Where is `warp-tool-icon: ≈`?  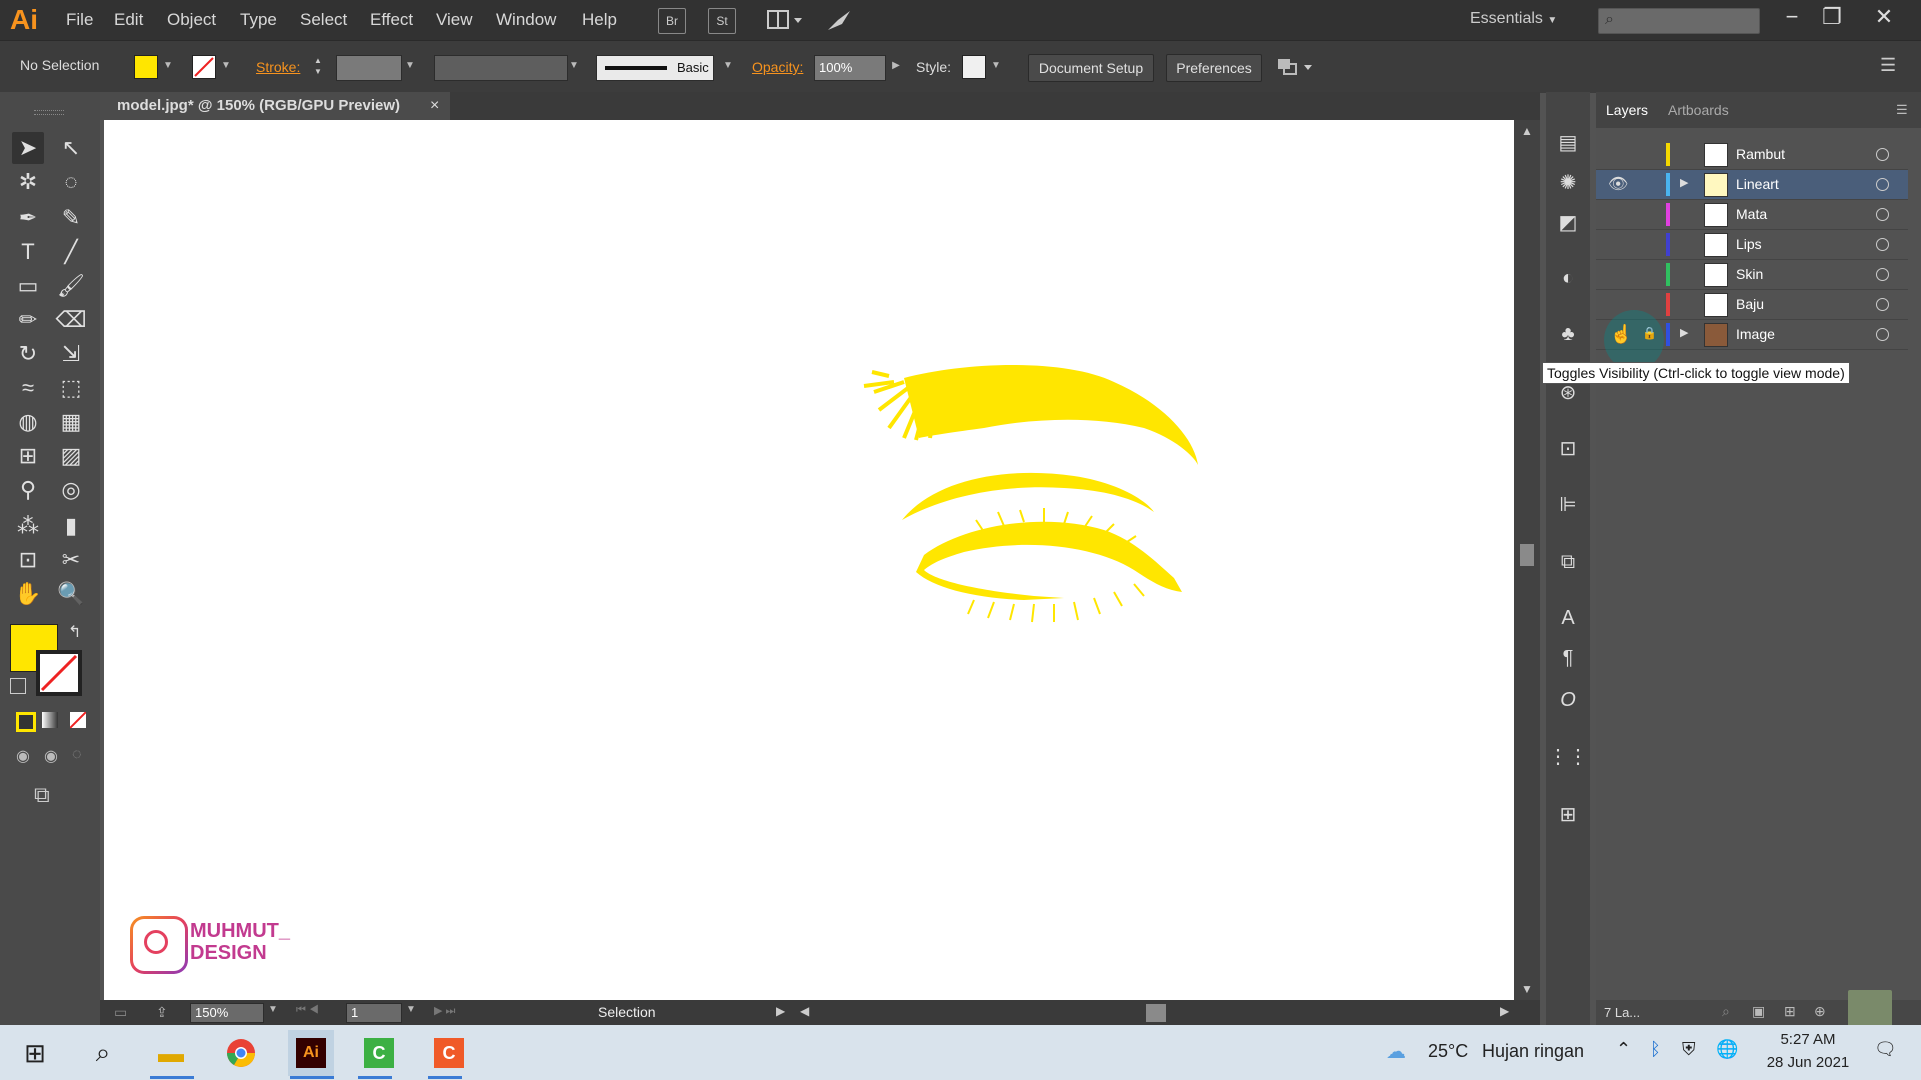 warp-tool-icon: ≈ is located at coordinates (28, 388).